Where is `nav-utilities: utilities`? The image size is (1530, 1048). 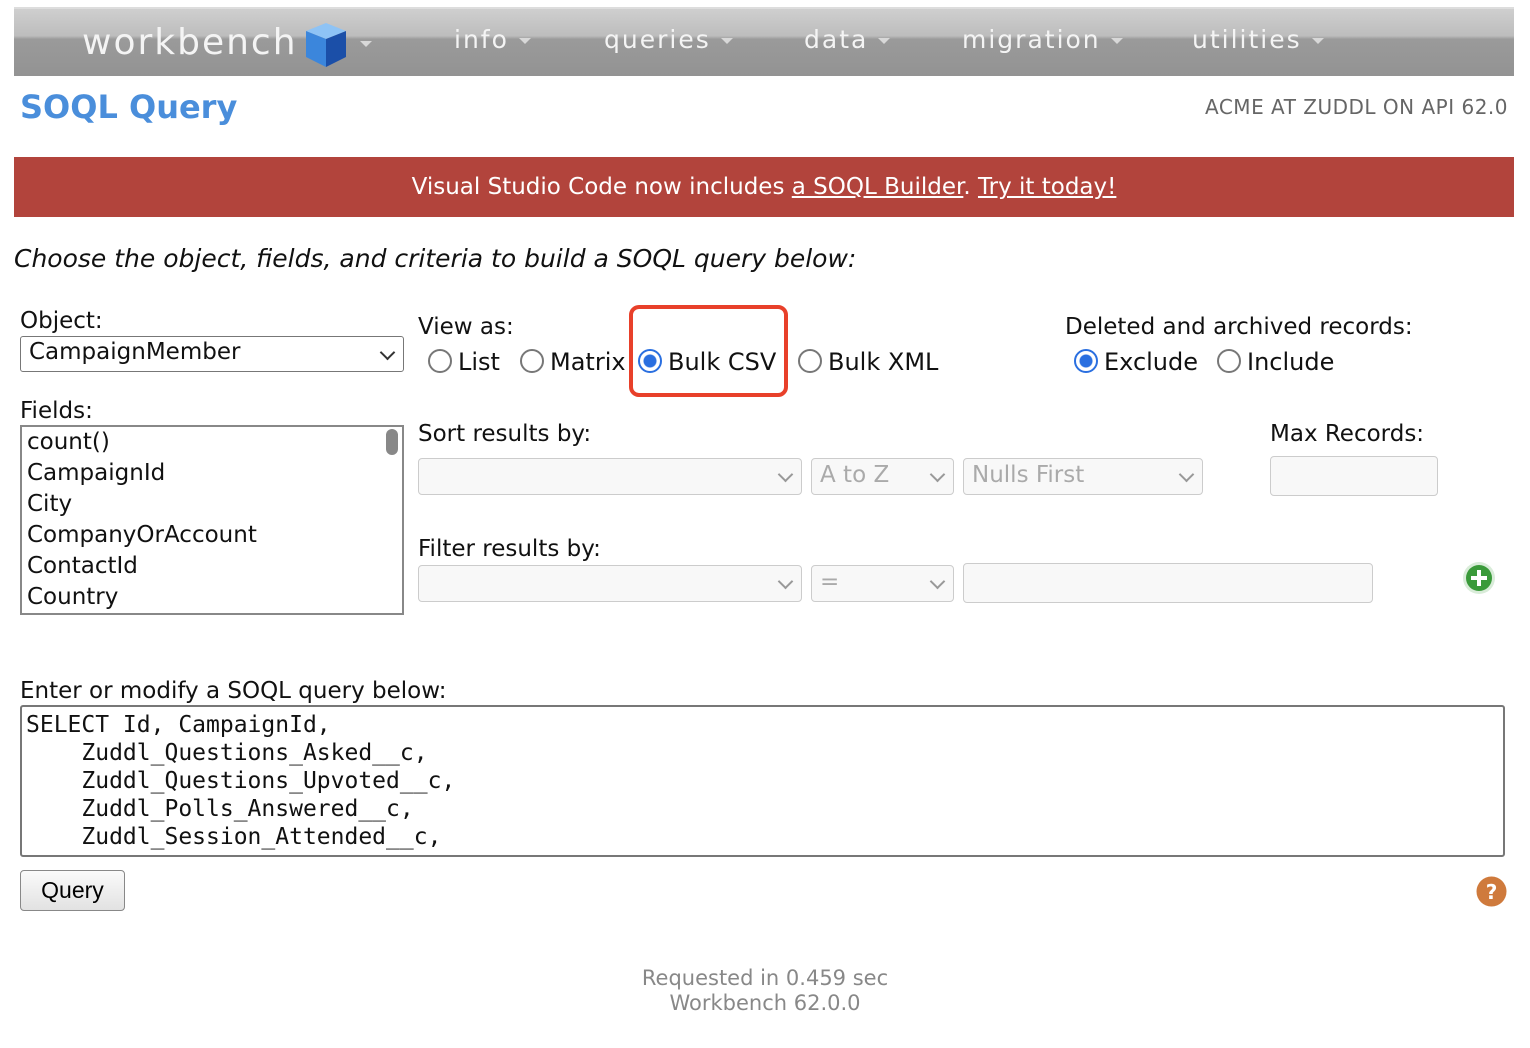 nav-utilities: utilities is located at coordinates (1258, 39).